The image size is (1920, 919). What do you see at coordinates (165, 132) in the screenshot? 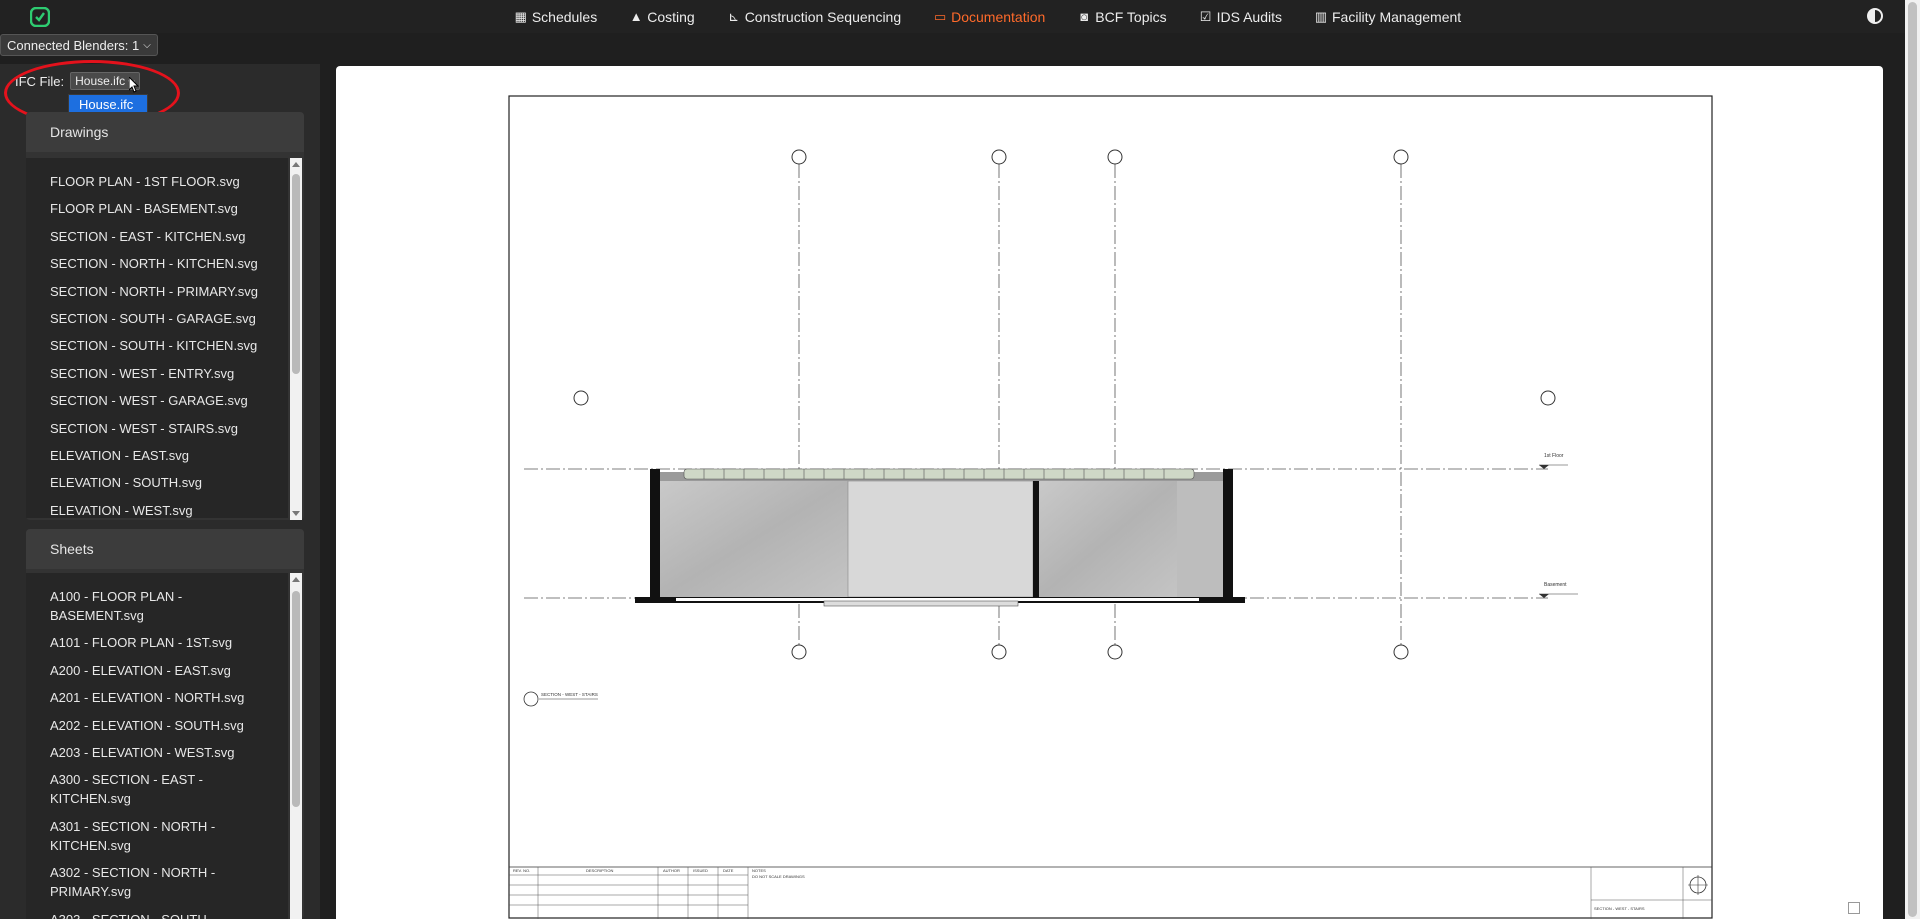
I see `drawings-title: Drawings` at bounding box center [165, 132].